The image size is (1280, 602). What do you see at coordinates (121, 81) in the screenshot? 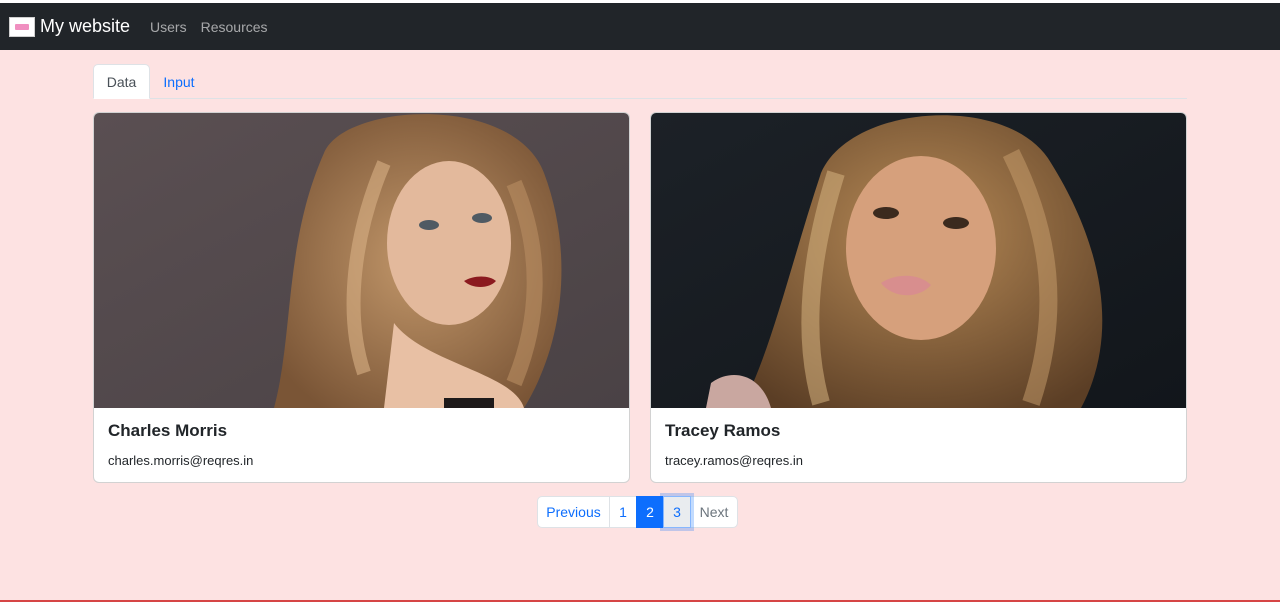
I see `tab-data: Data` at bounding box center [121, 81].